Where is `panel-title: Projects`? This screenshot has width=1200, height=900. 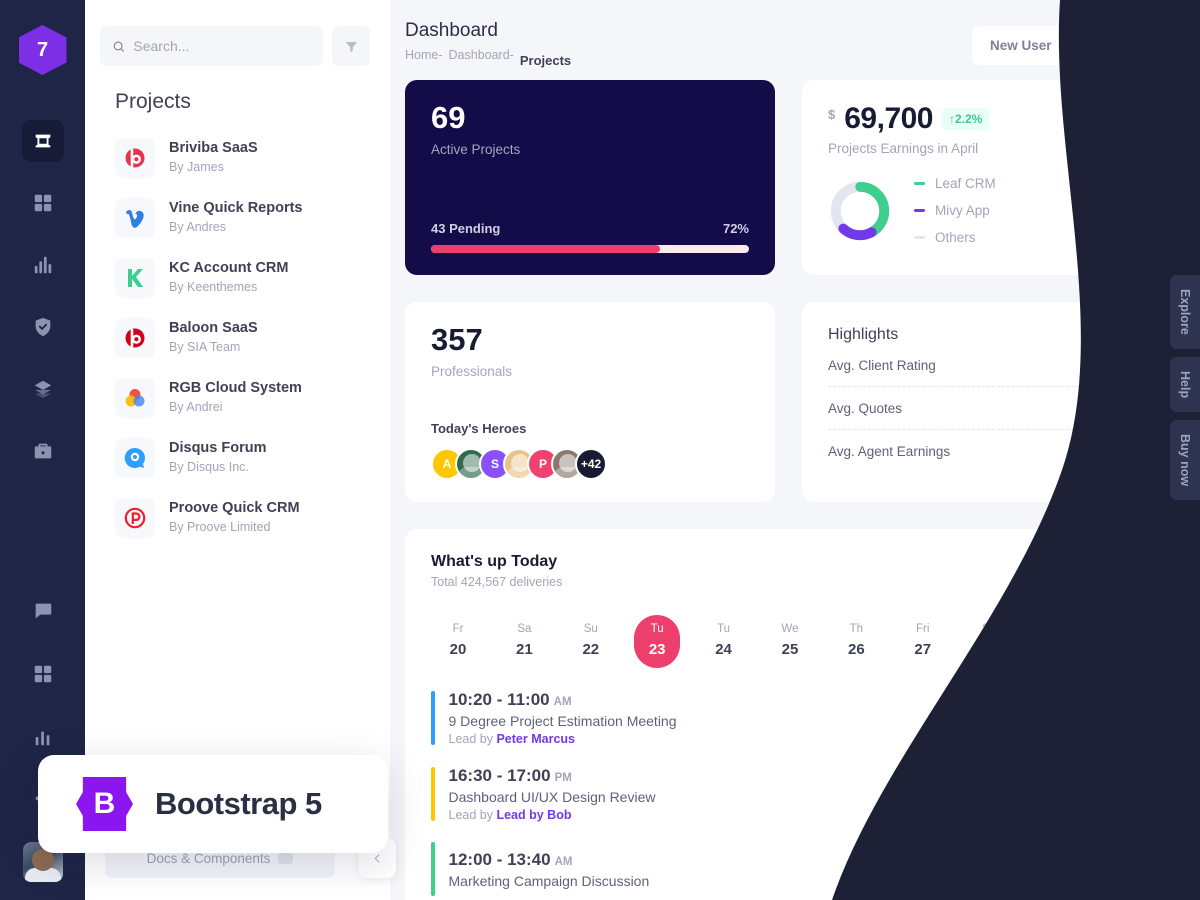 panel-title: Projects is located at coordinates (153, 101).